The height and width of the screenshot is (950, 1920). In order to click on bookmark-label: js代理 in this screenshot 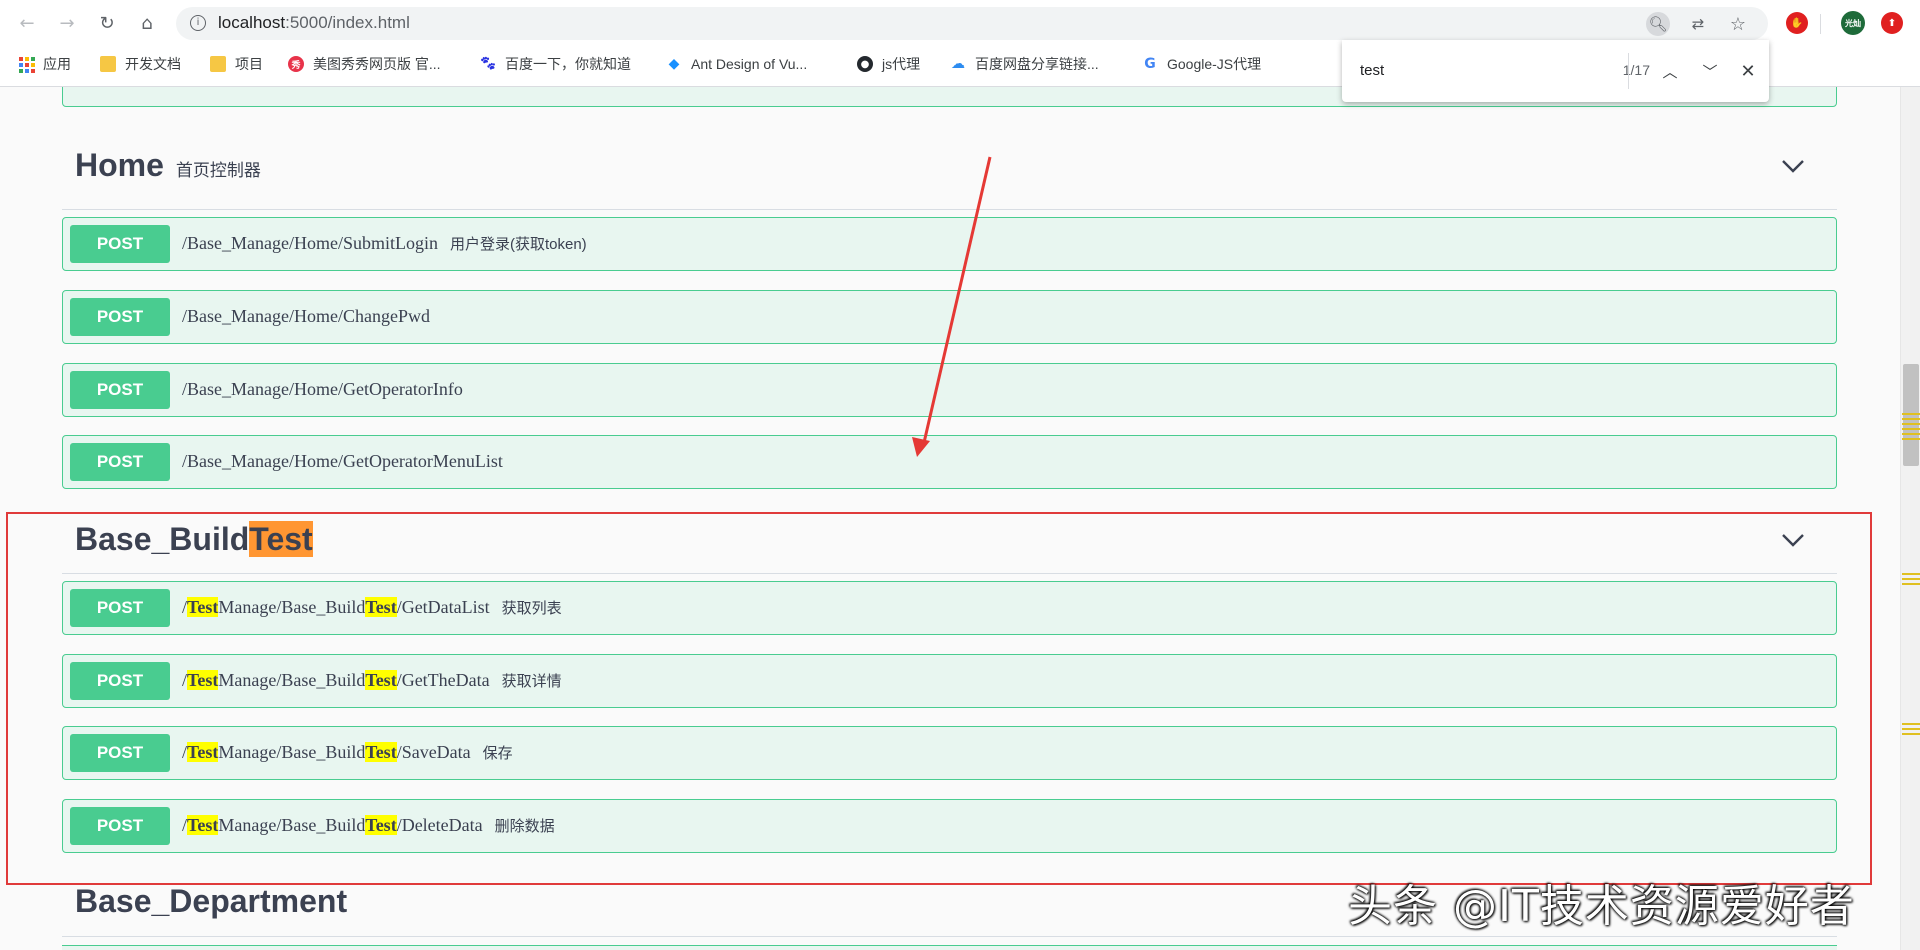, I will do `click(901, 64)`.